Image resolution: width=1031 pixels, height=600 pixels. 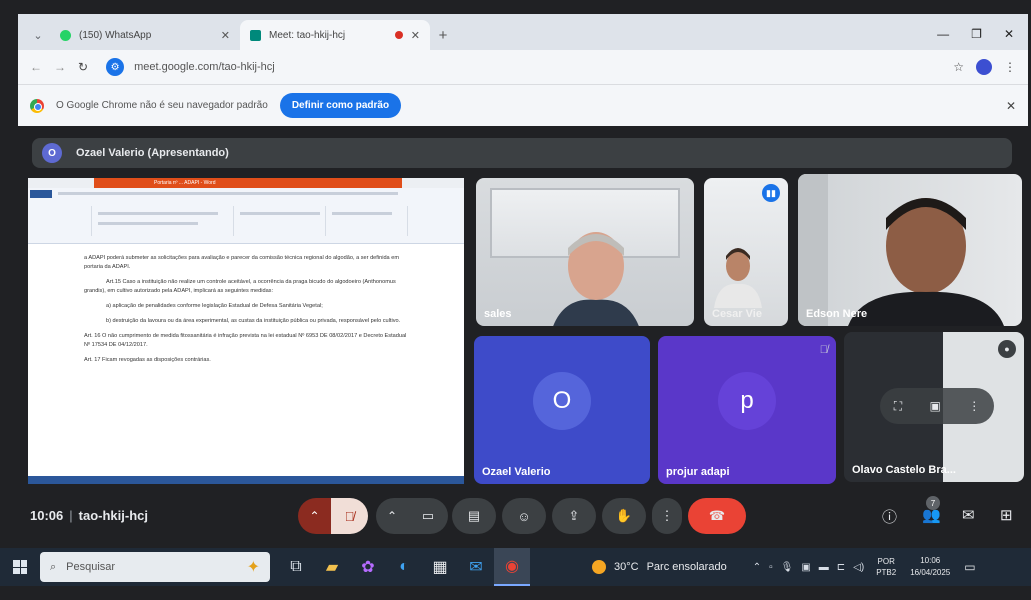 What do you see at coordinates (296, 567) in the screenshot?
I see `task-view-icon: ⧉` at bounding box center [296, 567].